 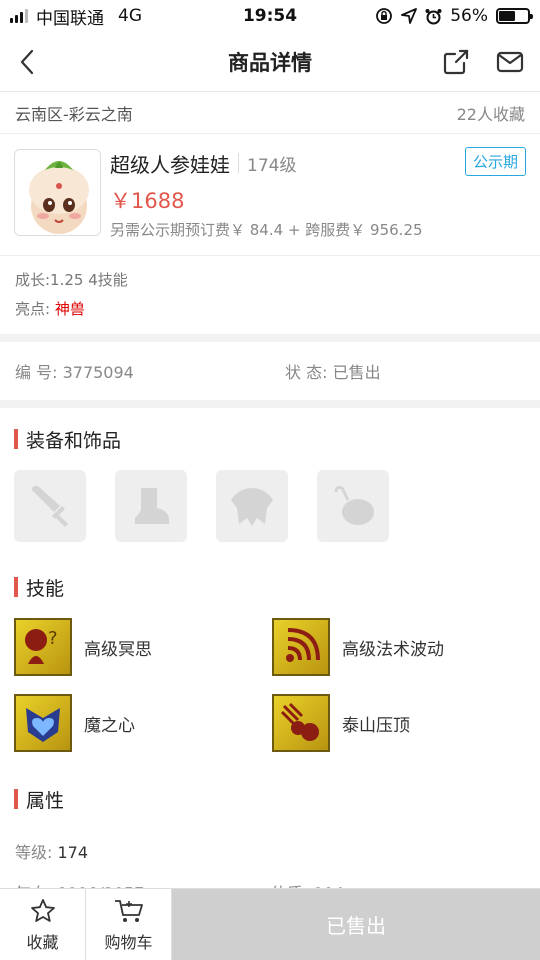 I want to click on alarm-icon, so click(x=433, y=16).